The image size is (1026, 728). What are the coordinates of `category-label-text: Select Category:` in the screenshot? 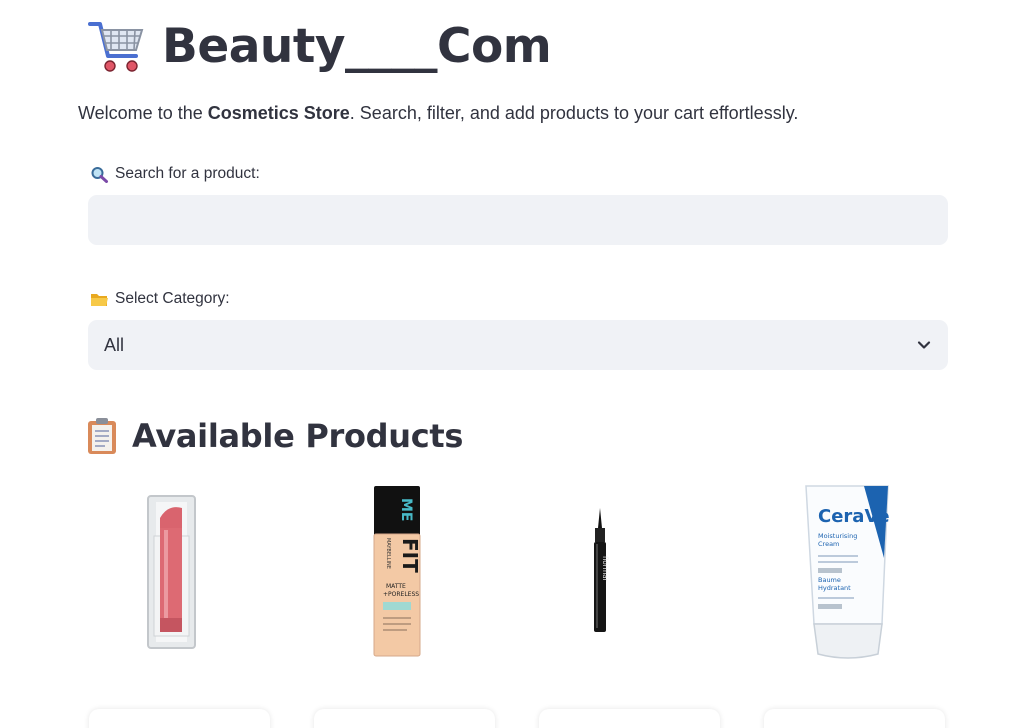 It's located at (172, 298).